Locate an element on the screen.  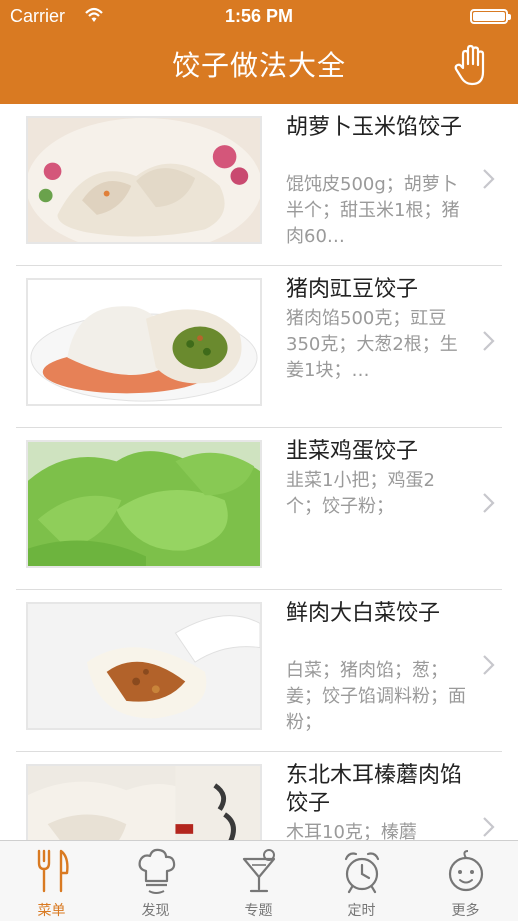
navigation-bar: Carrier 1:56 PM 饺子做法大全 is located at coordinates (259, 52).